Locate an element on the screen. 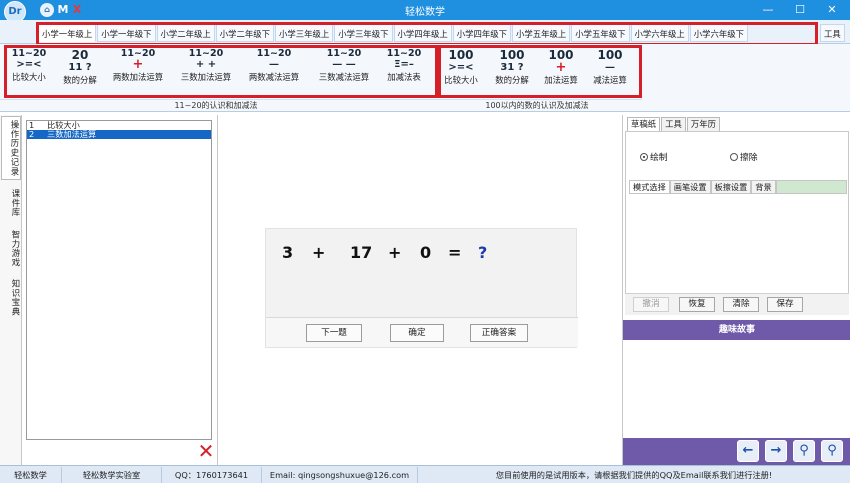 The image size is (850, 483). tab-grade2-lower: 小学二年级下 is located at coordinates (244, 33).